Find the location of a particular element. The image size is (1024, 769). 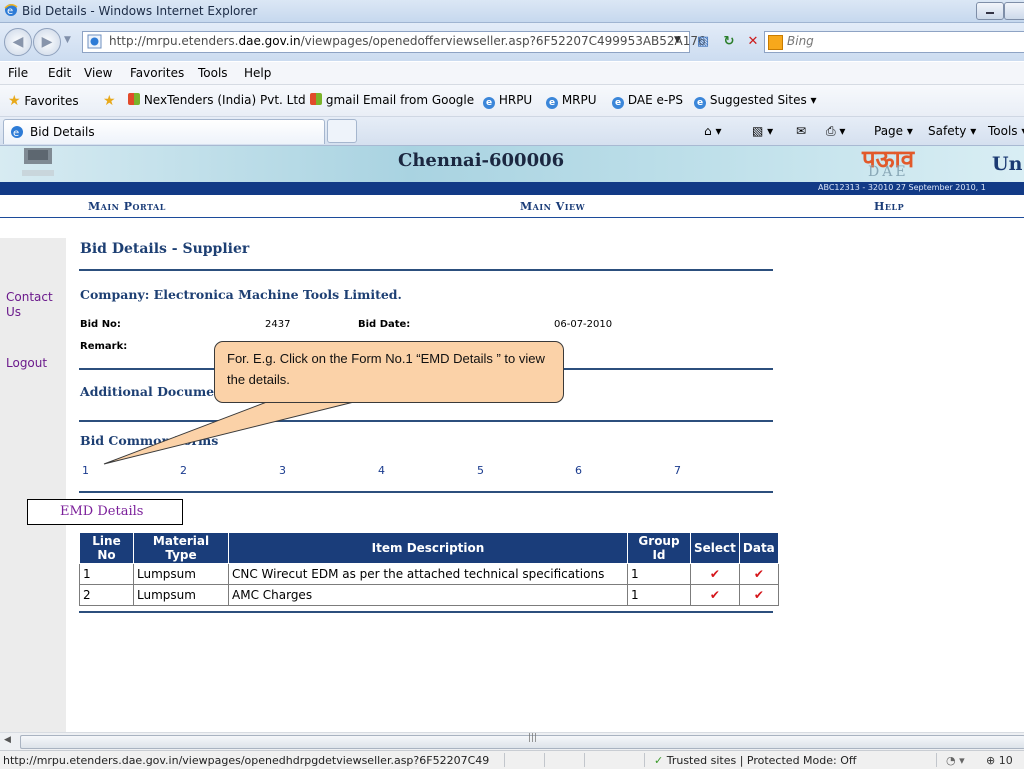

minimize-icon is located at coordinates (990, 13).